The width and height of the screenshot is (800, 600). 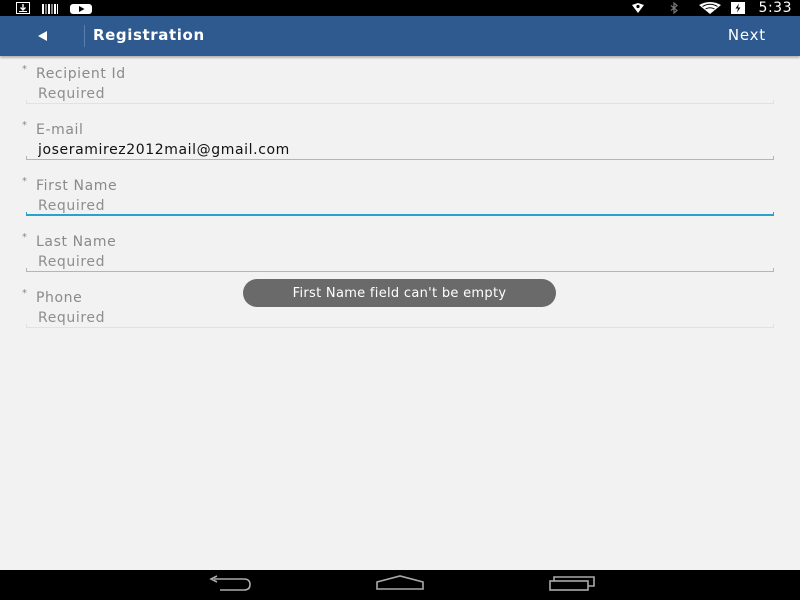 What do you see at coordinates (59, 298) in the screenshot?
I see `field-label: Phone` at bounding box center [59, 298].